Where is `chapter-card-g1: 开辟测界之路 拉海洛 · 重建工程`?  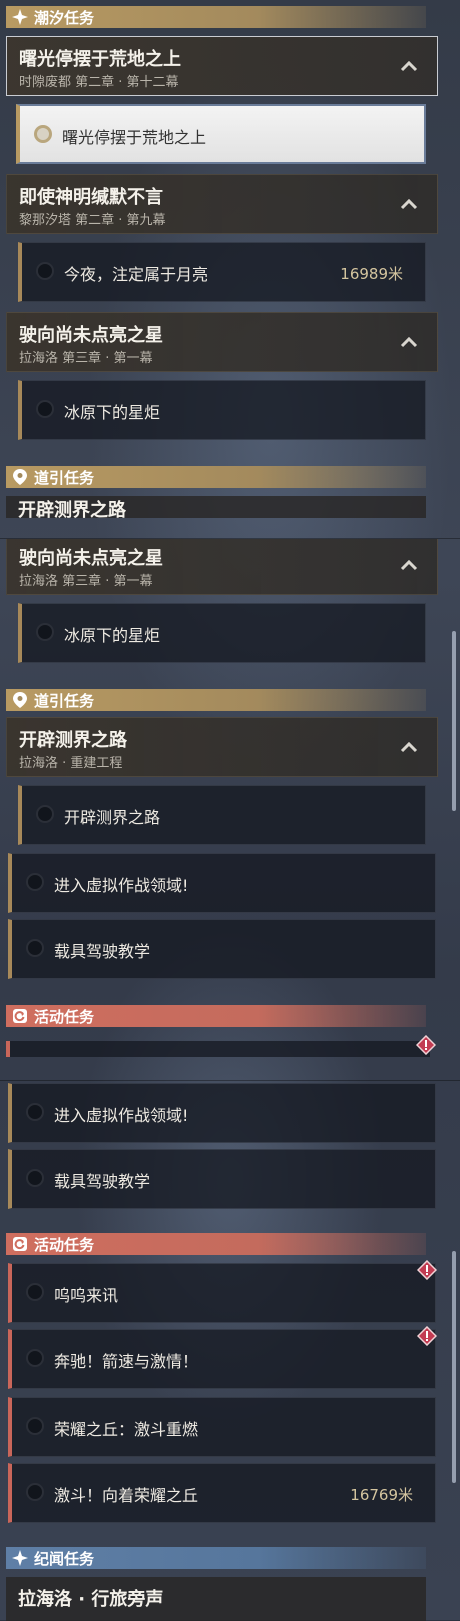 chapter-card-g1: 开辟测界之路 拉海洛 · 重建工程 is located at coordinates (222, 747).